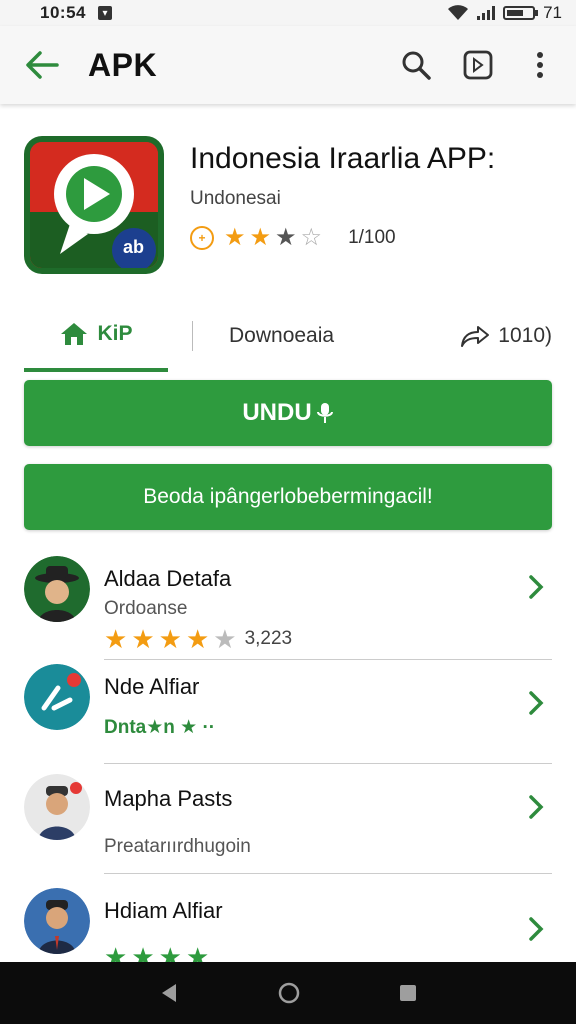  Describe the element at coordinates (268, 638) in the screenshot. I see `list-item-rating-count: 3,223` at that location.